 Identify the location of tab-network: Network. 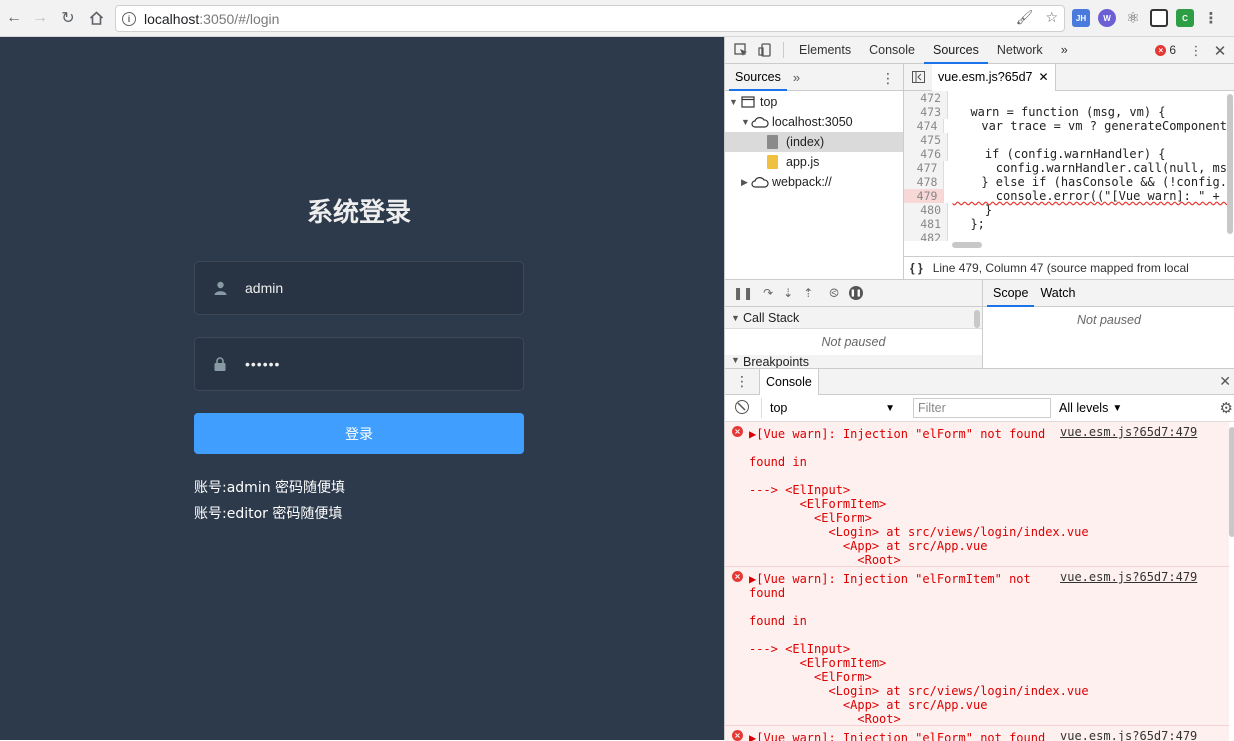
(1020, 50).